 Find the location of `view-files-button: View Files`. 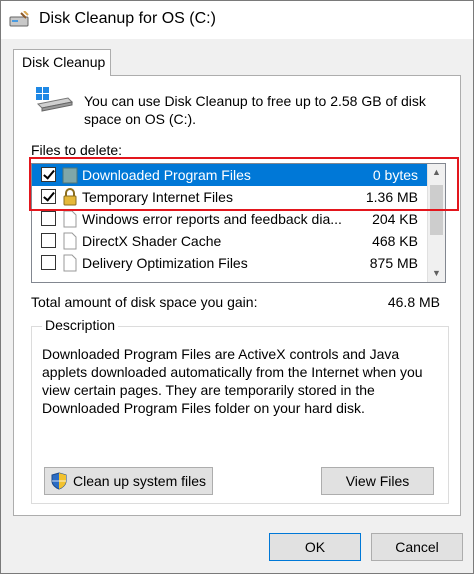

view-files-button: View Files is located at coordinates (377, 481).